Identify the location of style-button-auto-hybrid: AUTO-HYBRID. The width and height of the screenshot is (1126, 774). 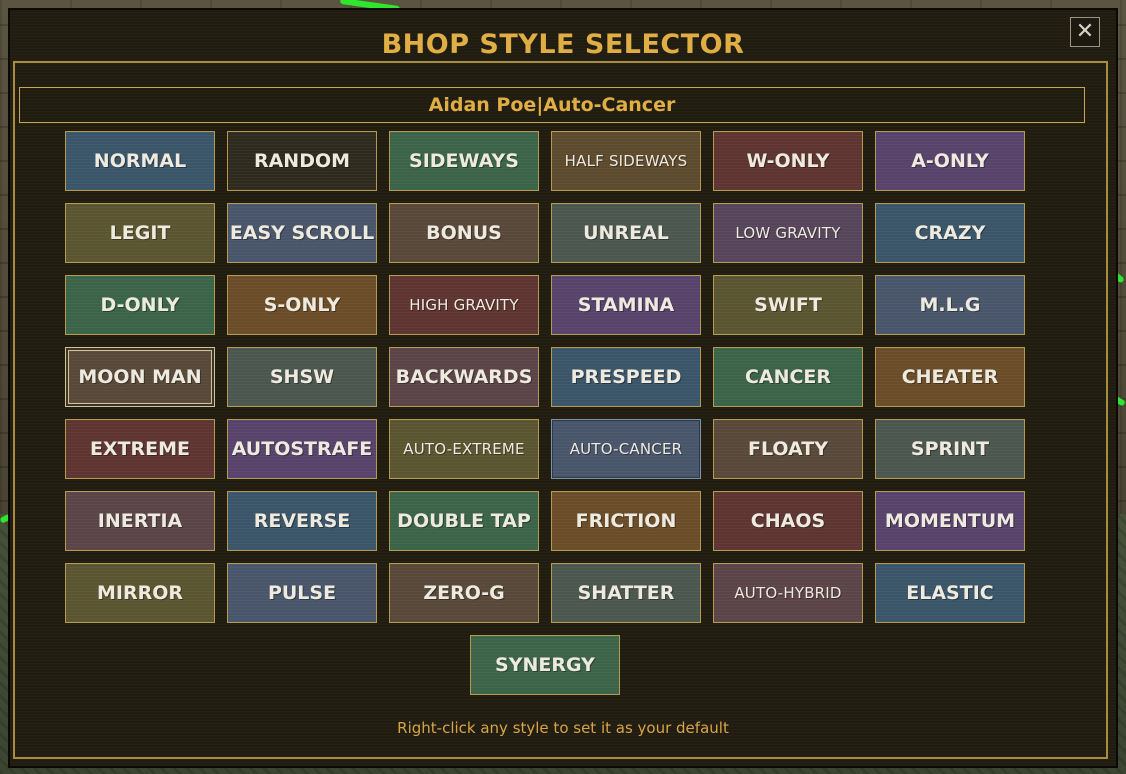
(788, 593).